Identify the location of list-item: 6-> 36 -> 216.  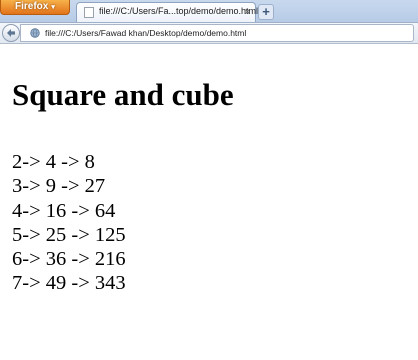
(69, 259).